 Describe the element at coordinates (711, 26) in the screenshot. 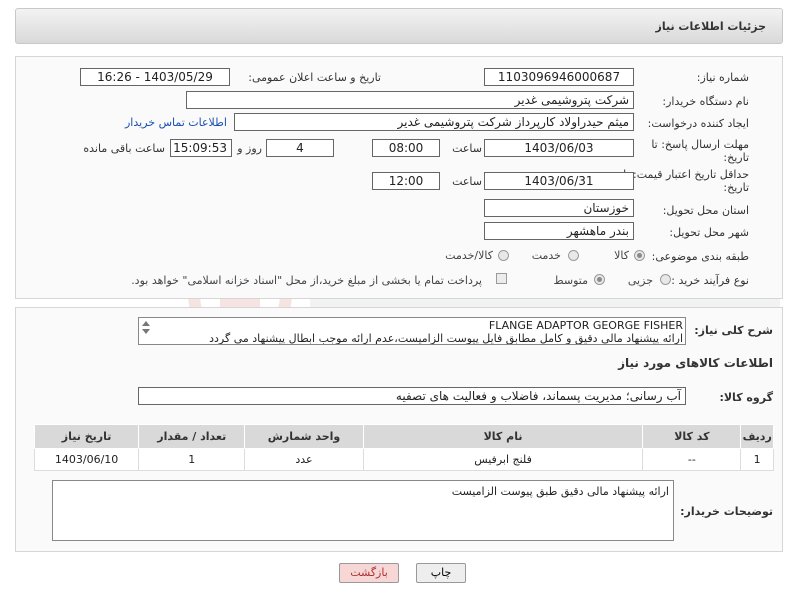

I see `page-title: جزئیات اطلاعات نیاز` at that location.